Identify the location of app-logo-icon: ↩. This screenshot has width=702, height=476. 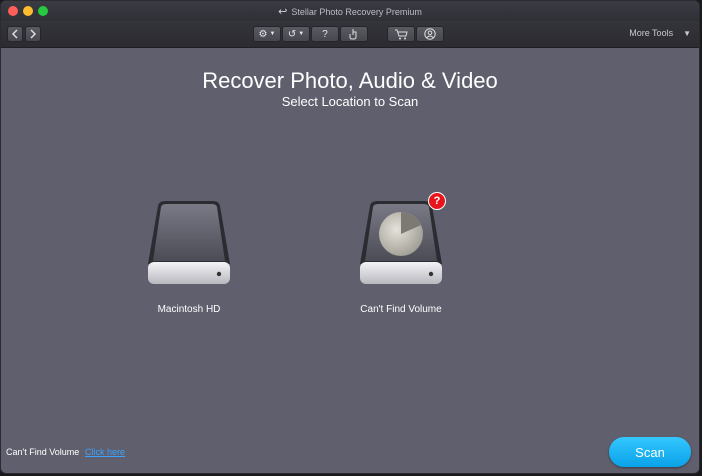
(283, 12).